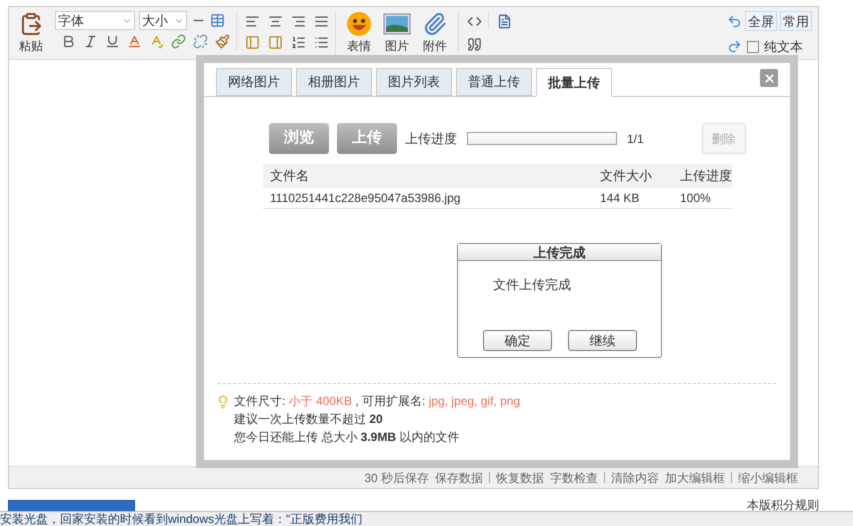  I want to click on plain-text-checkbox, so click(753, 46).